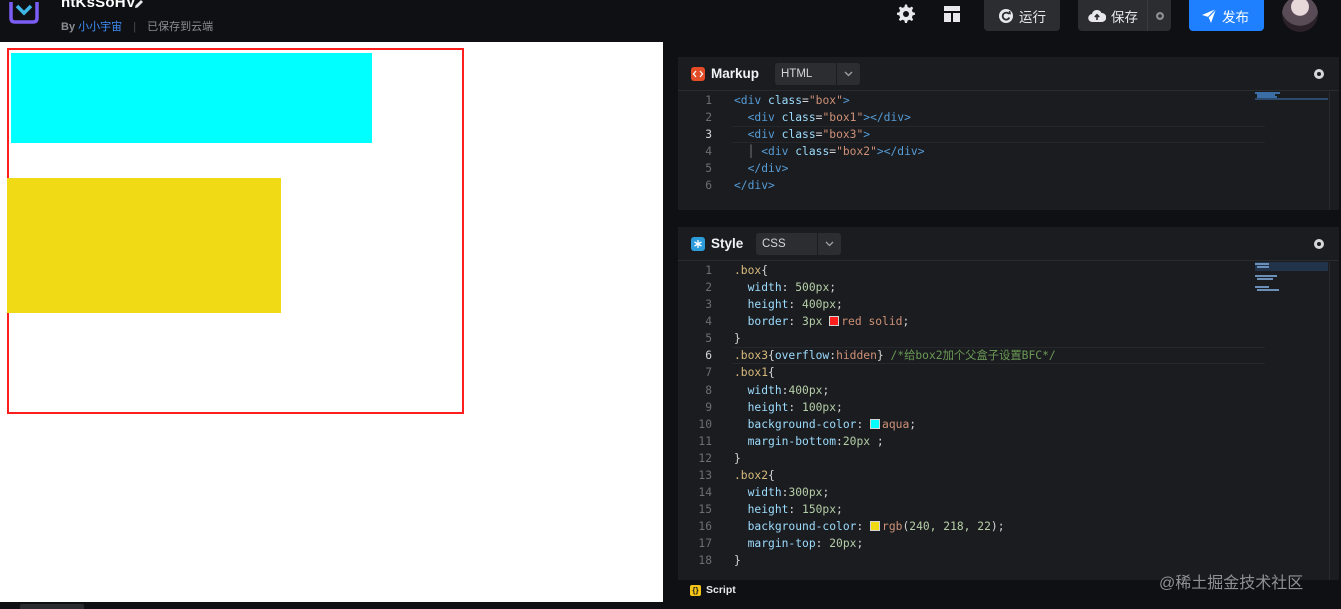 The height and width of the screenshot is (609, 1341). What do you see at coordinates (817, 74) in the screenshot?
I see `markup-language-select: HTML` at bounding box center [817, 74].